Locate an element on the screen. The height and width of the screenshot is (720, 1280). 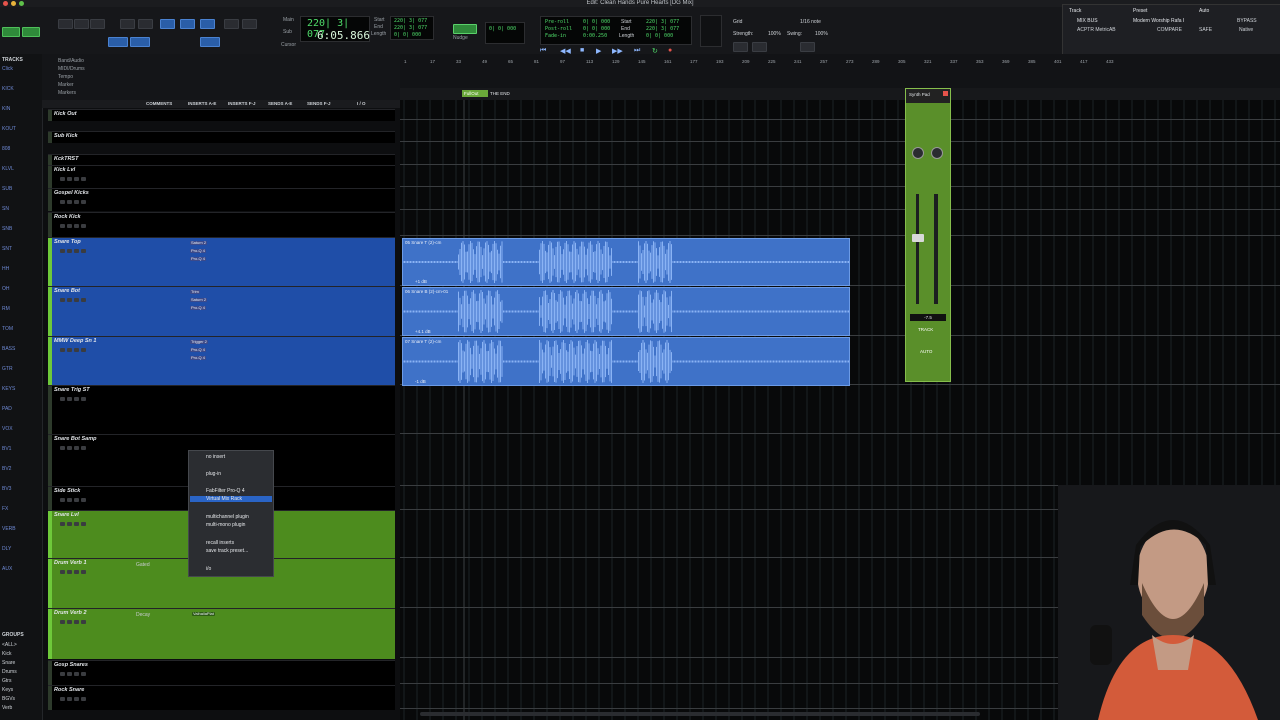
tracks-list-item: PAD is located at coordinates (7, 409).